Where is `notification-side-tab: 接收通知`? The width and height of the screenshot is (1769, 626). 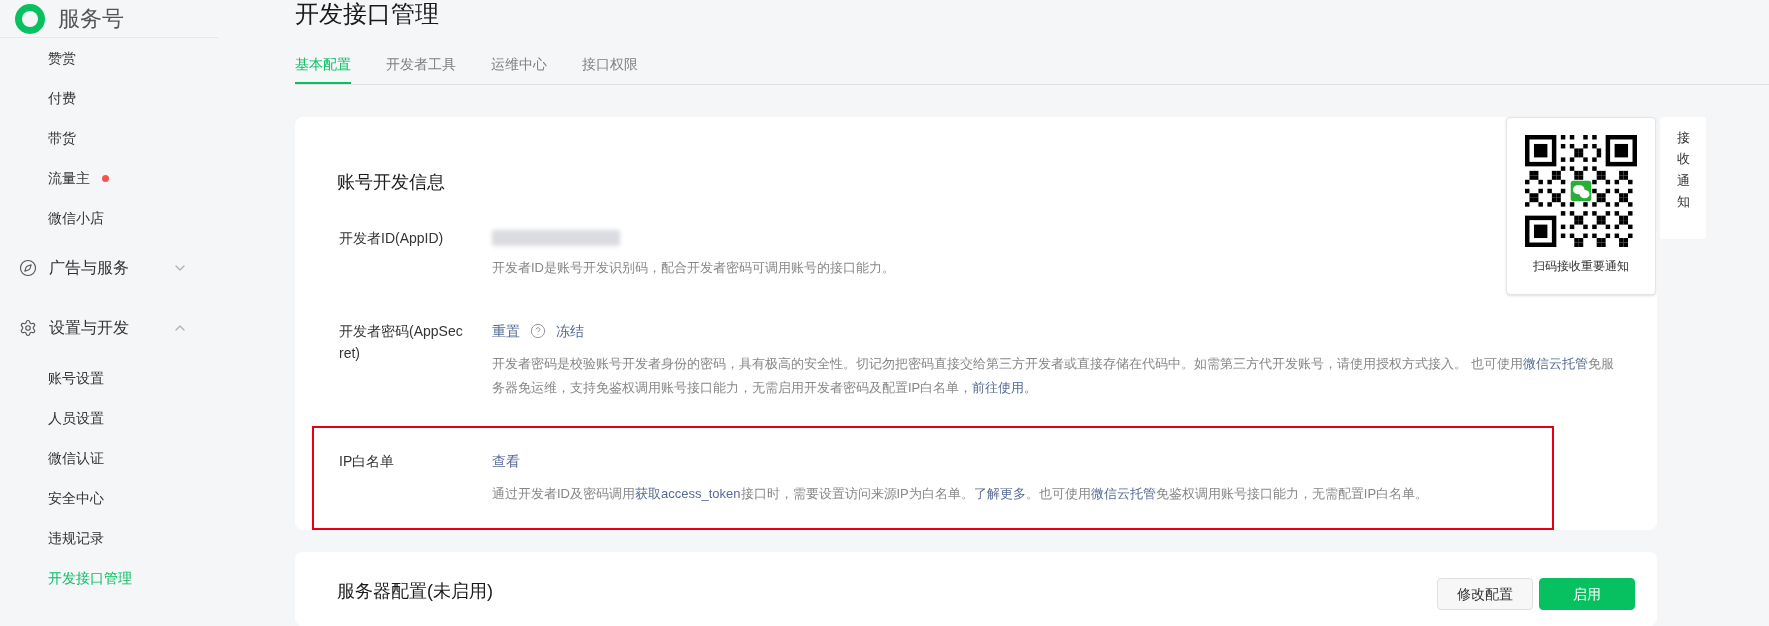 notification-side-tab: 接收通知 is located at coordinates (1683, 178).